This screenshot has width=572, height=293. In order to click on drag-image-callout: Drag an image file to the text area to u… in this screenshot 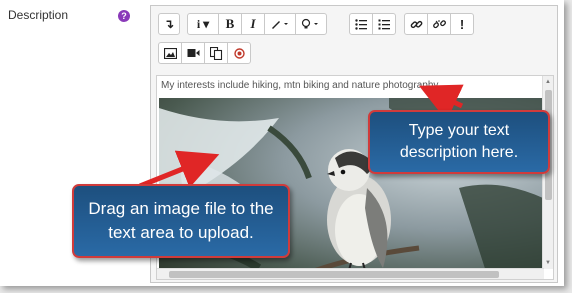, I will do `click(181, 221)`.